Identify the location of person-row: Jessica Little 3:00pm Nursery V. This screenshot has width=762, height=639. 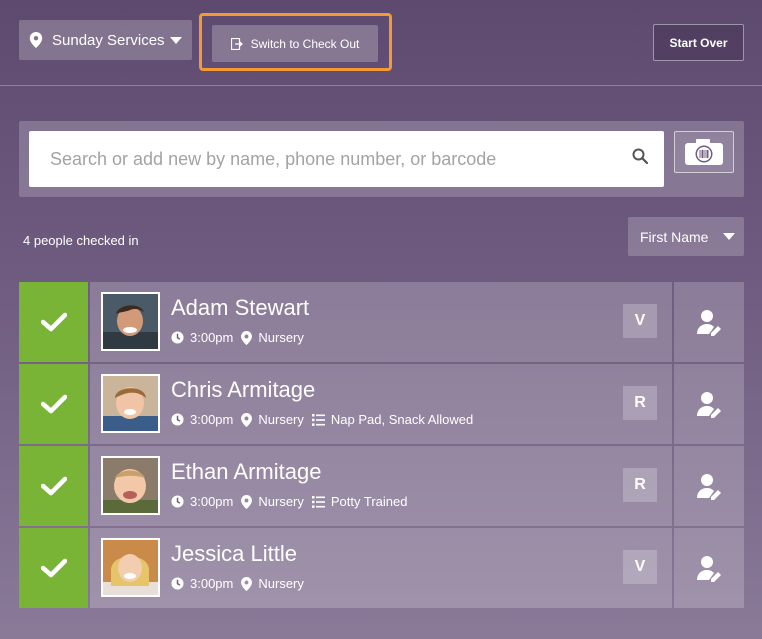
(381, 568).